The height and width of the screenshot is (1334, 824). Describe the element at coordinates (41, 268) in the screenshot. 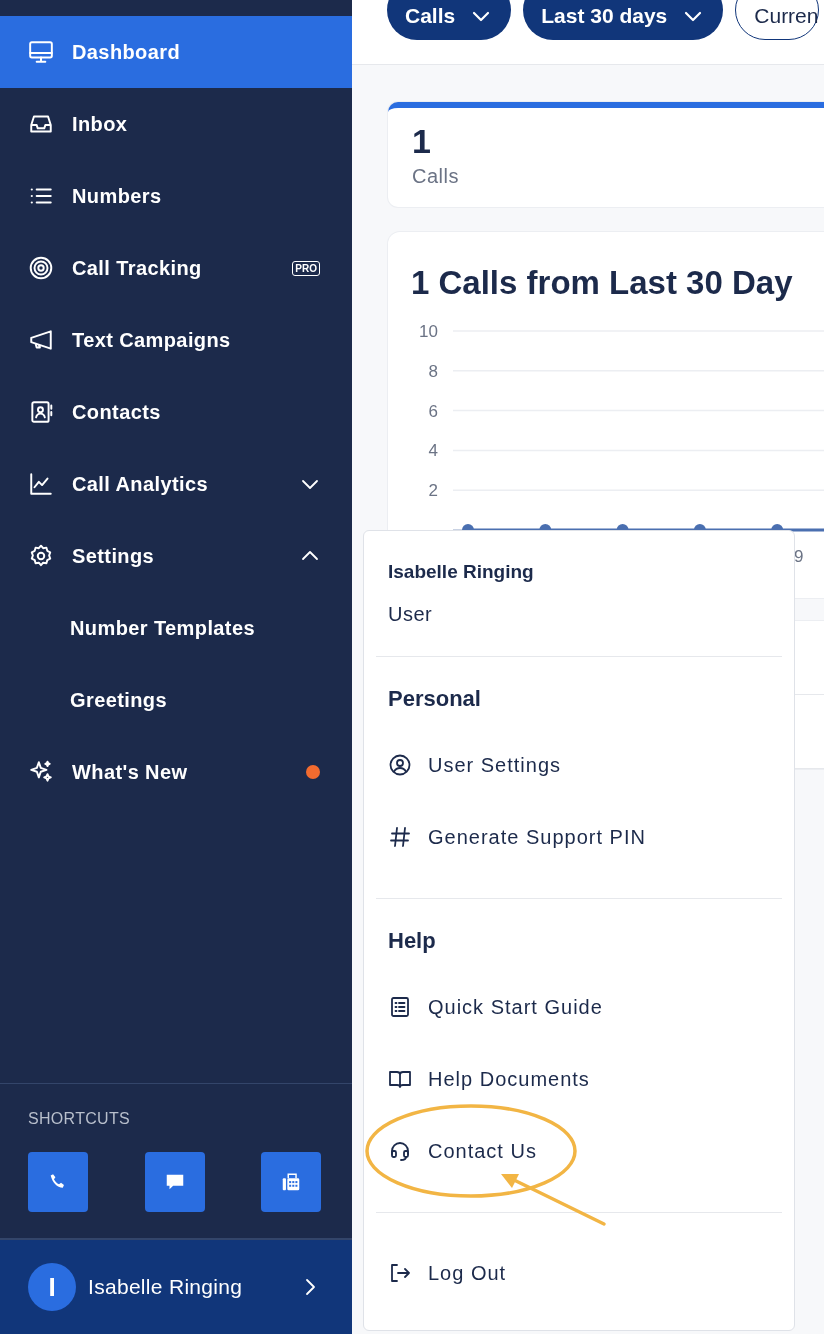

I see `target-icon` at that location.